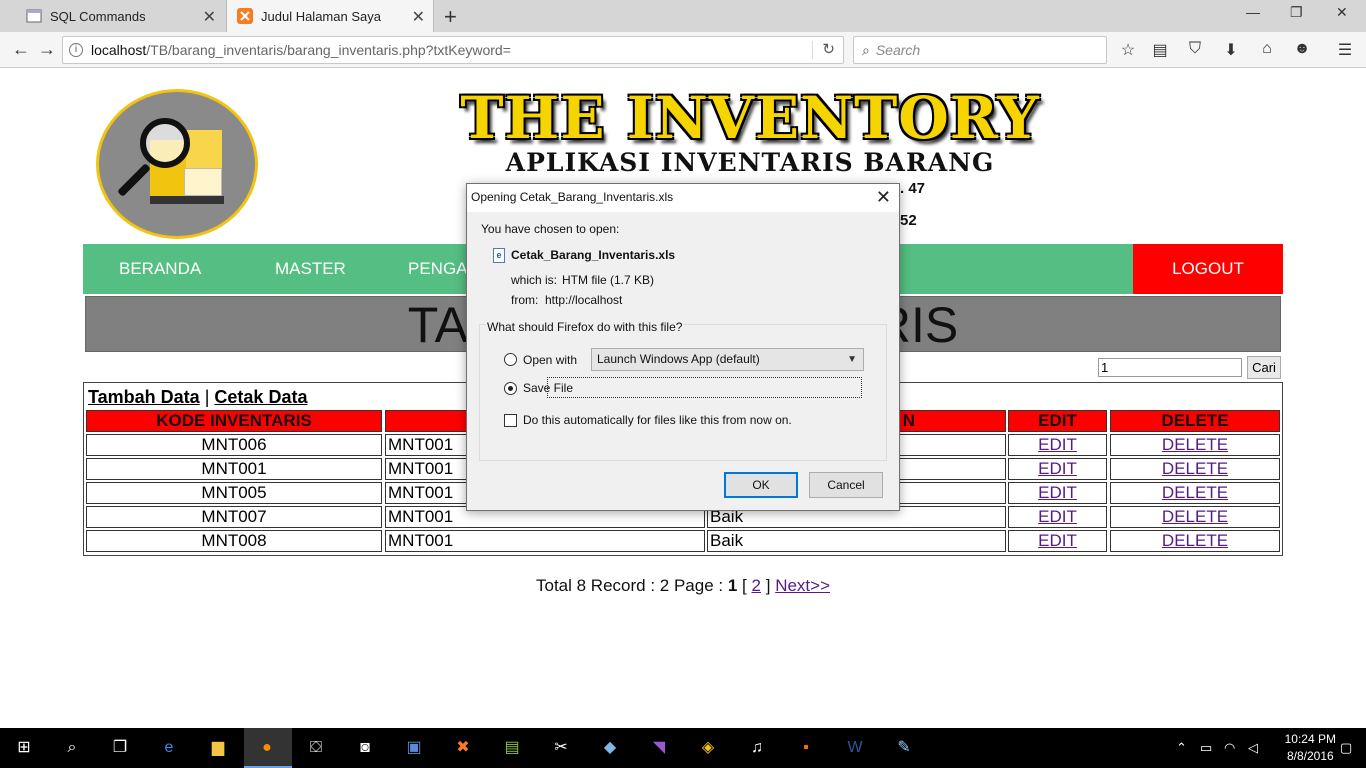 The height and width of the screenshot is (768, 1366). What do you see at coordinates (72, 748) in the screenshot?
I see `search-icon: ⌕` at bounding box center [72, 748].